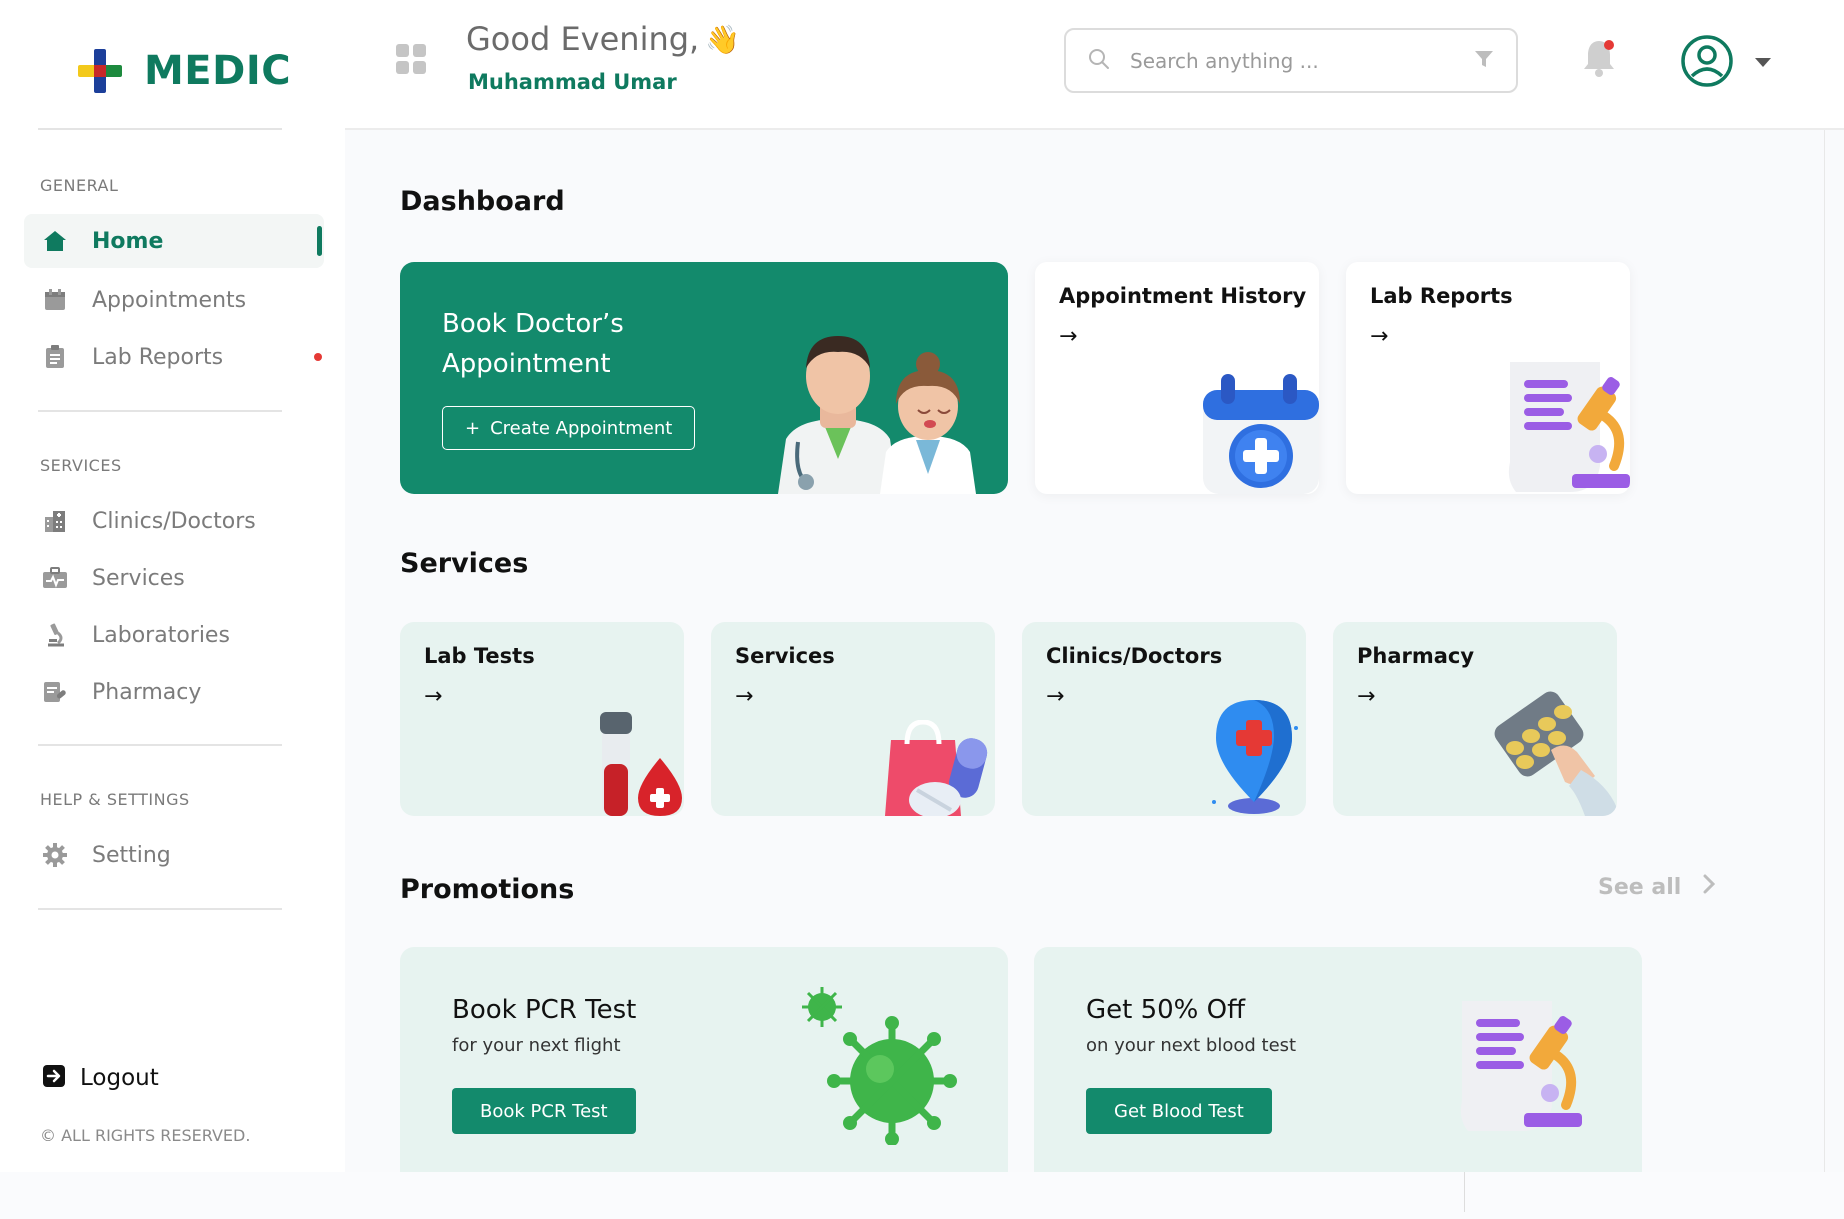  Describe the element at coordinates (1640, 887) in the screenshot. I see `see-all-label: See all` at that location.